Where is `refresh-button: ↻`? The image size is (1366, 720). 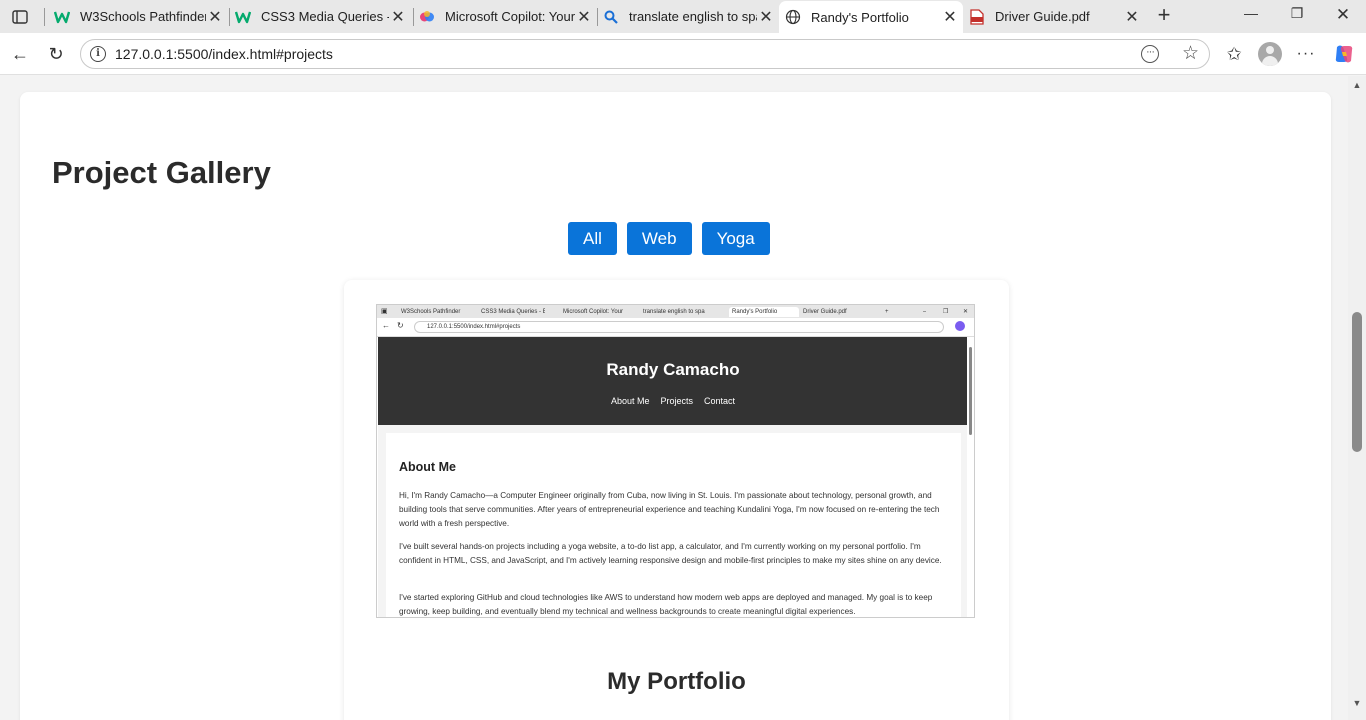
refresh-button: ↻ is located at coordinates (56, 54).